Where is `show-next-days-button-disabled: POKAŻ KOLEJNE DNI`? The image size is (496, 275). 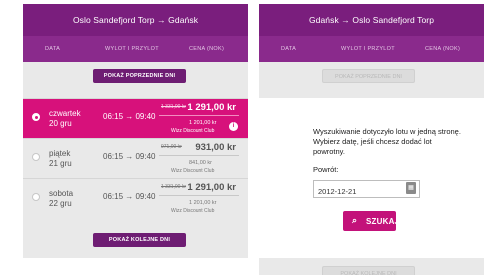 show-next-days-button-disabled: POKAŻ KOLEJNE DNI is located at coordinates (368, 270).